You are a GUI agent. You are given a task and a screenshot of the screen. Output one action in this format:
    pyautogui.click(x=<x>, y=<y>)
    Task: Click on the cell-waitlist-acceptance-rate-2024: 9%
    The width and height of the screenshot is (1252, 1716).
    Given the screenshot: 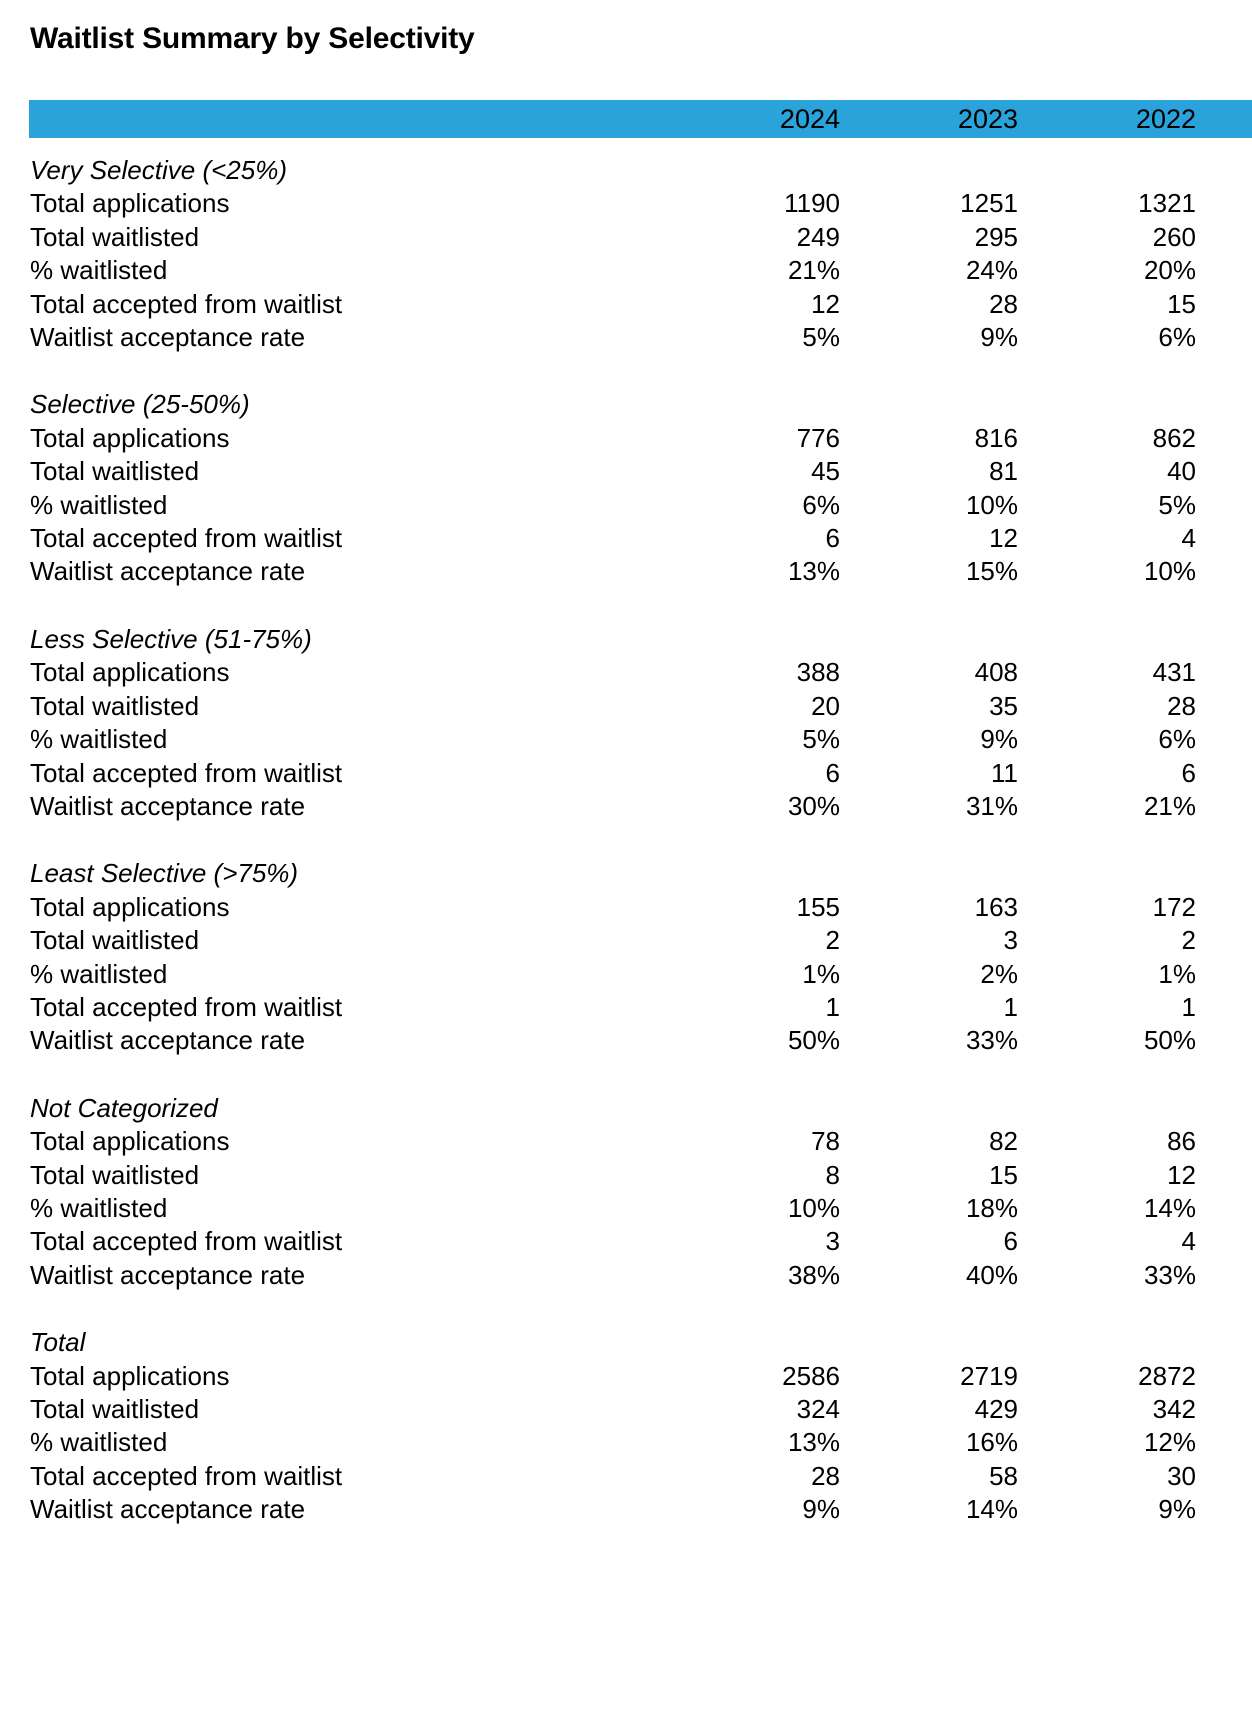 What is the action you would take?
    pyautogui.click(x=821, y=1509)
    